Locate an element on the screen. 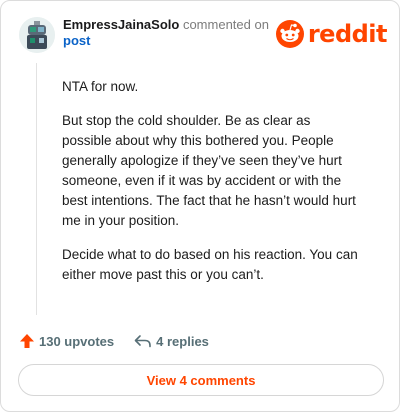 The width and height of the screenshot is (400, 412). user-avatar is located at coordinates (37, 35).